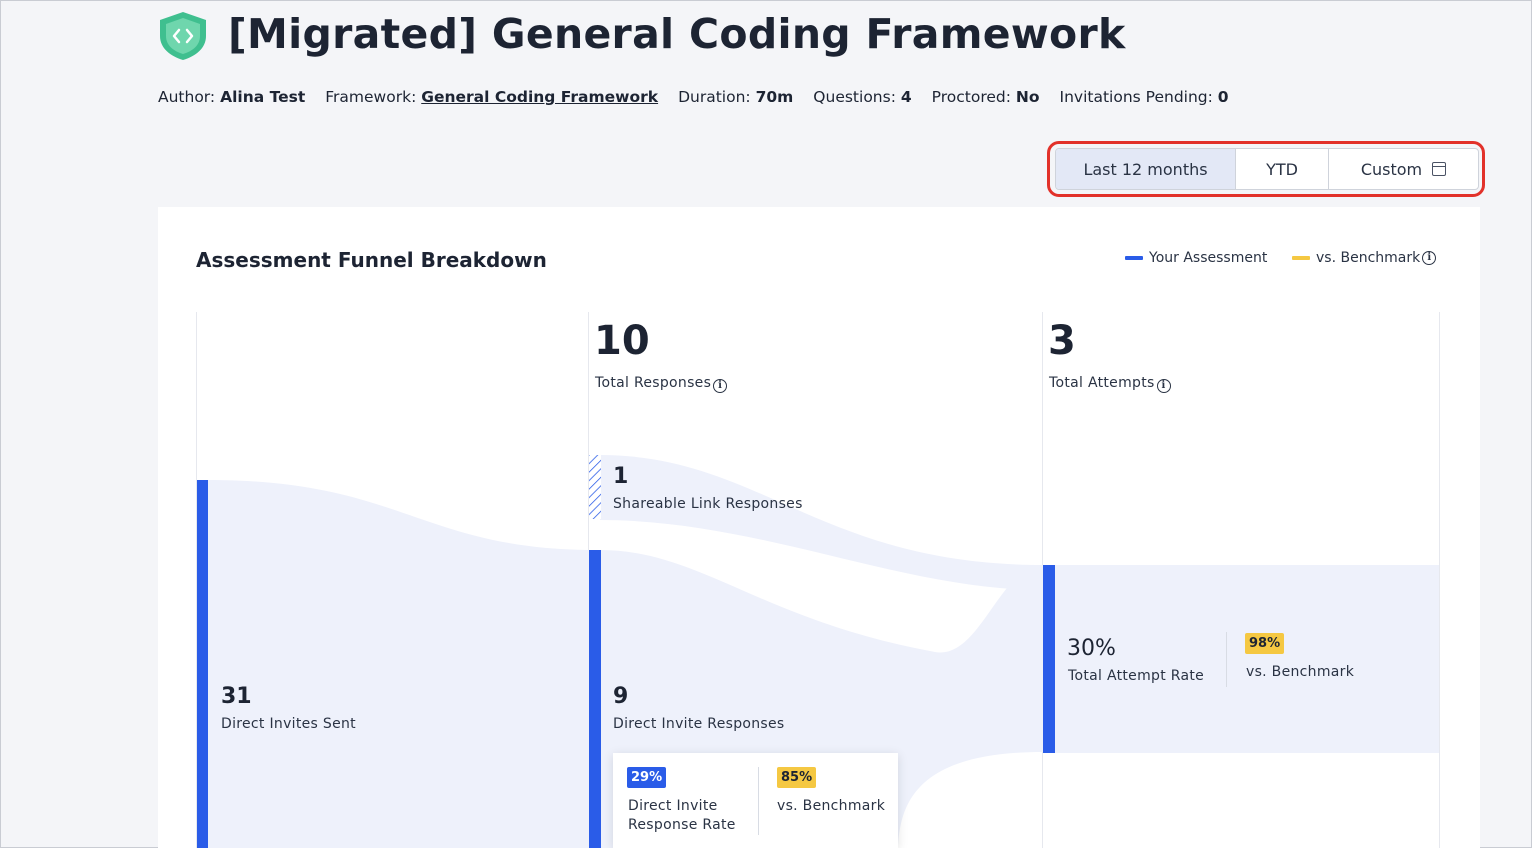  Describe the element at coordinates (682, 825) in the screenshot. I see `response-rate-label-line2: Response Rate` at that location.